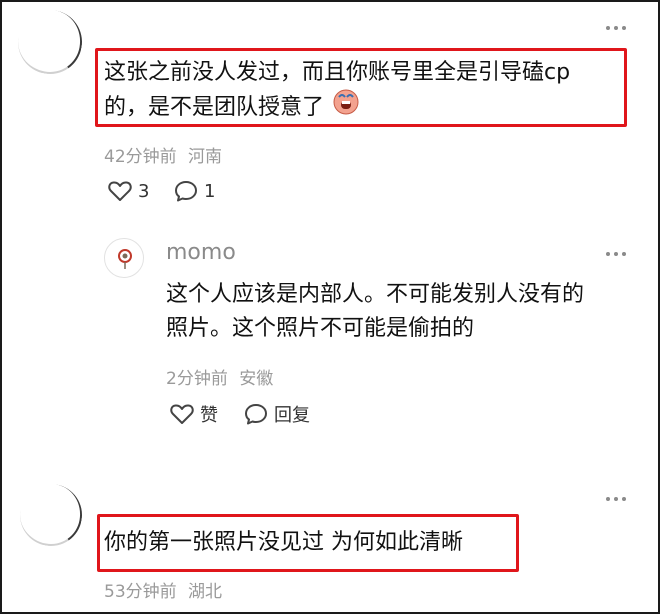  Describe the element at coordinates (256, 379) in the screenshot. I see `reply-location: 安徽` at that location.